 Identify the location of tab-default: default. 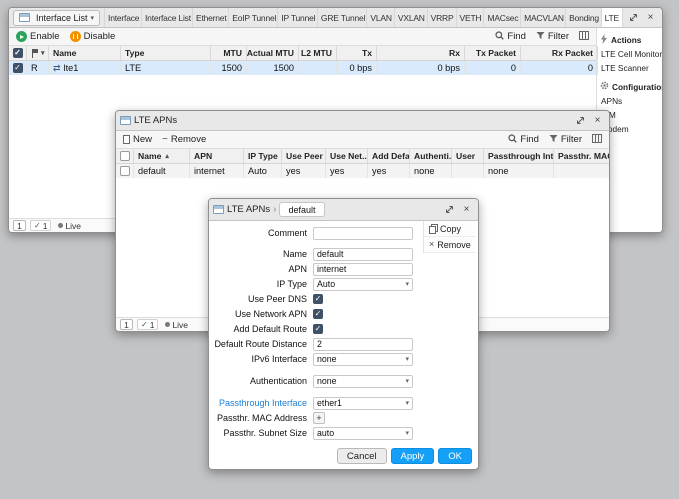
(302, 209).